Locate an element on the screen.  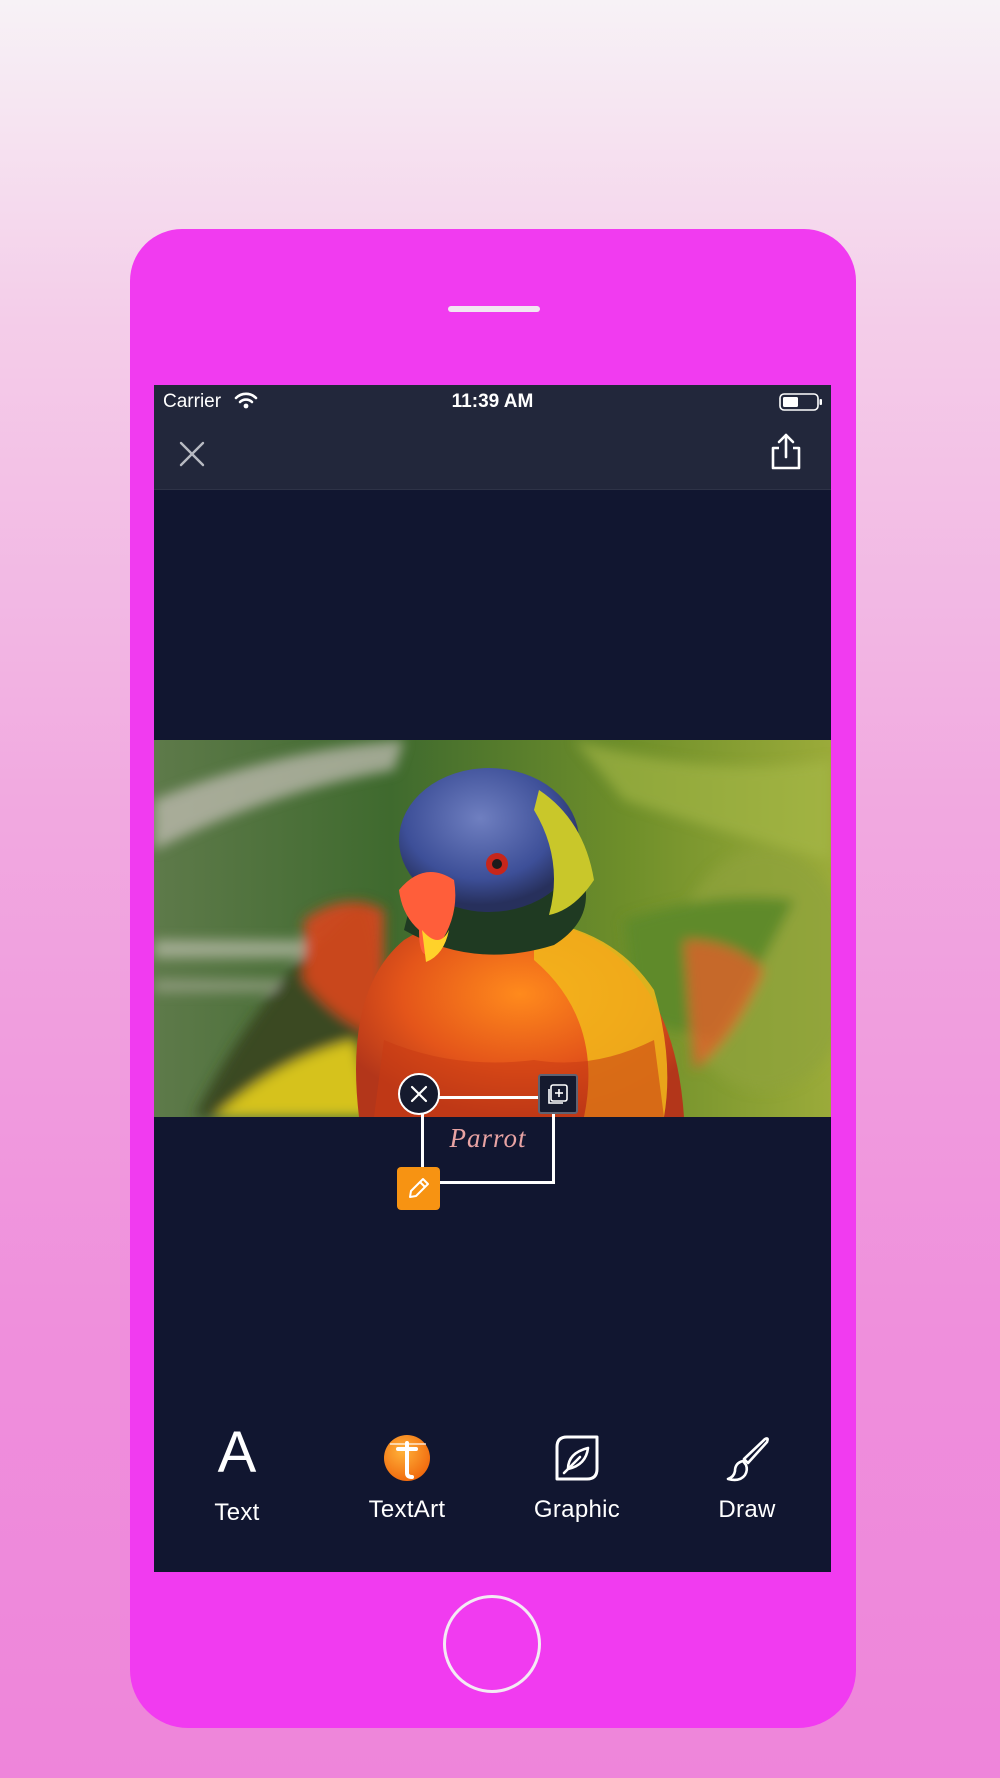
tool-text: A Text is located at coordinates (237, 1477).